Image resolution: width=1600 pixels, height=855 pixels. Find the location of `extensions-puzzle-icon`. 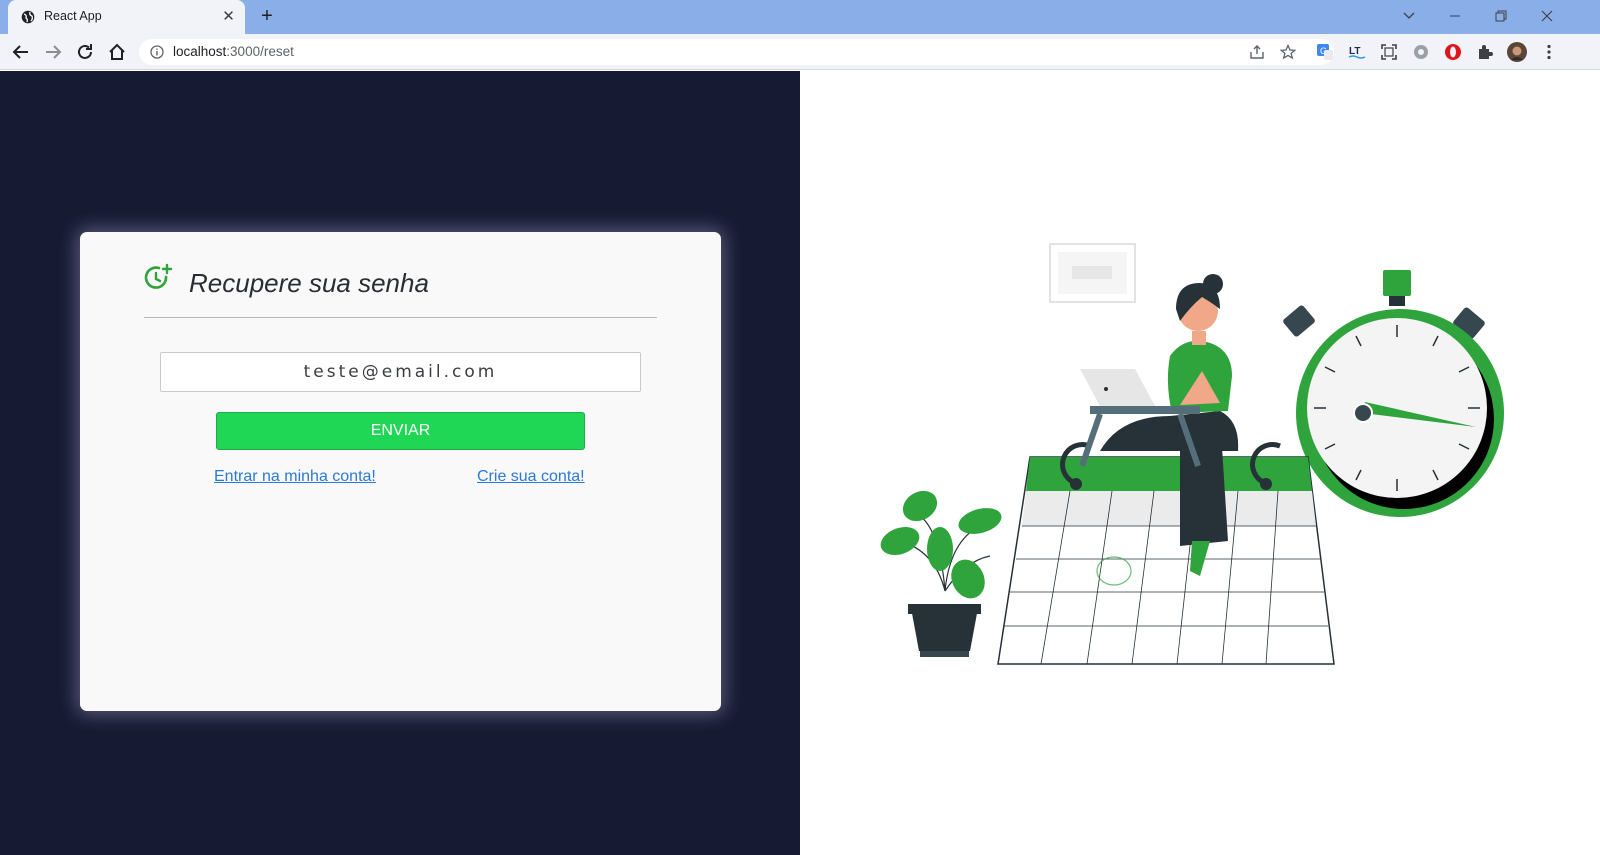

extensions-puzzle-icon is located at coordinates (1485, 52).